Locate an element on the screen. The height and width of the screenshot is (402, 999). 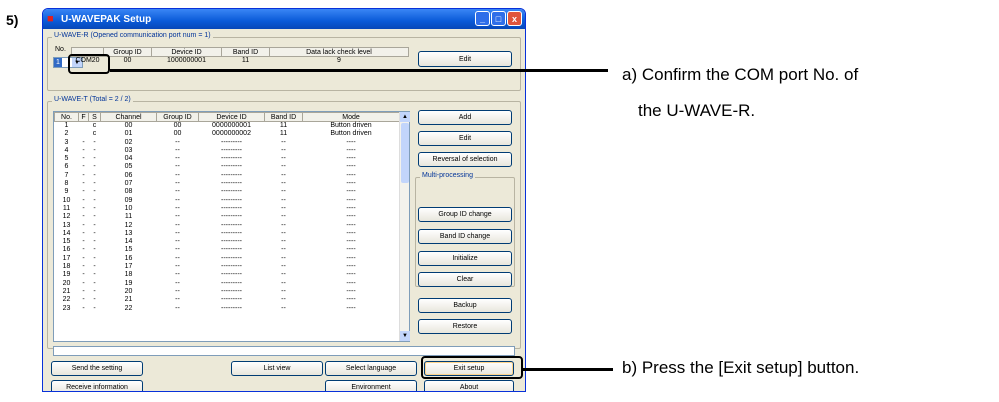
table-row: 13- -12 -- --------- -- ---- is located at coordinates (227, 226).